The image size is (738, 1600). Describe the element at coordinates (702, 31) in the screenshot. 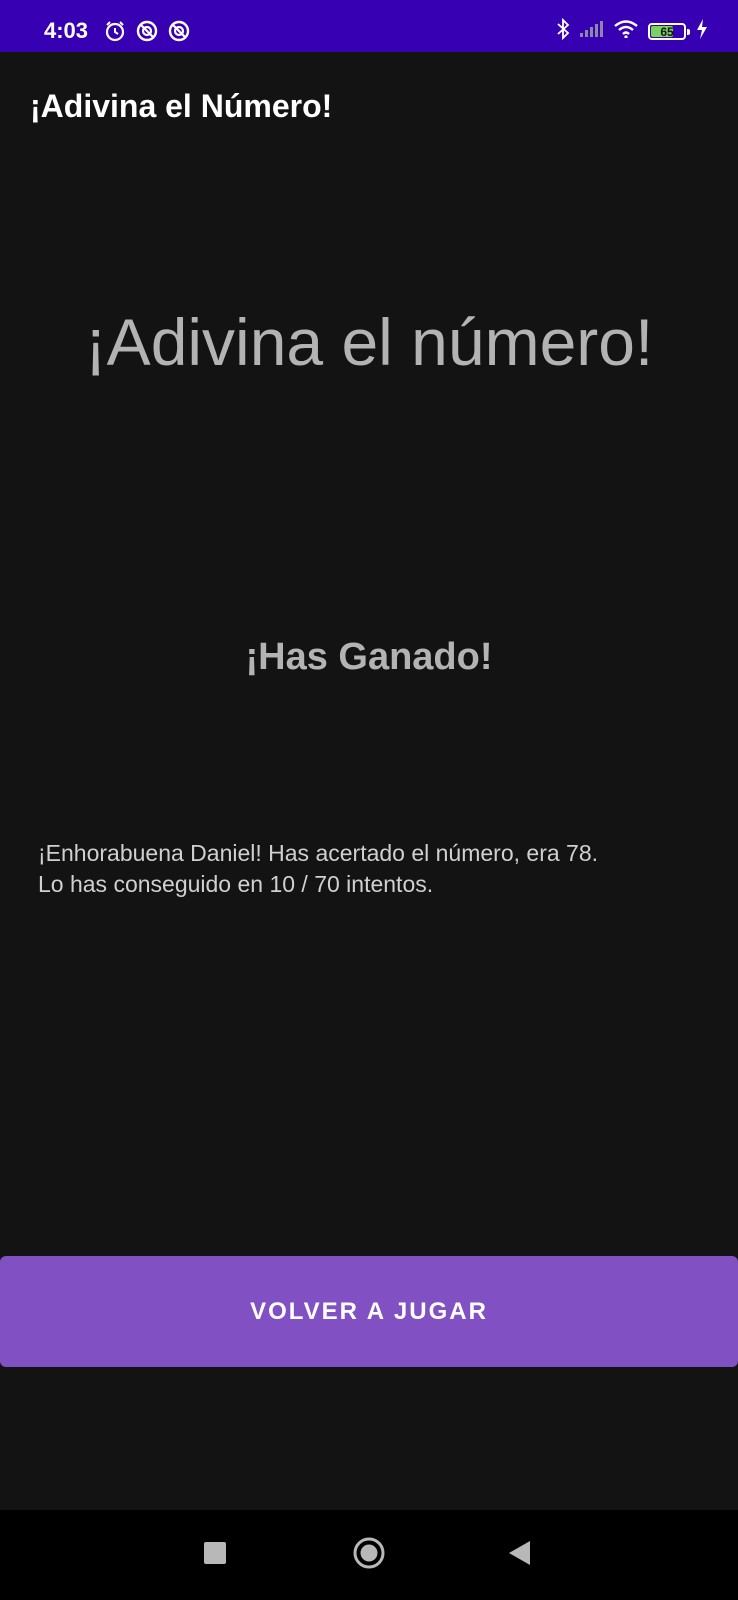

I see `charging-icon` at that location.